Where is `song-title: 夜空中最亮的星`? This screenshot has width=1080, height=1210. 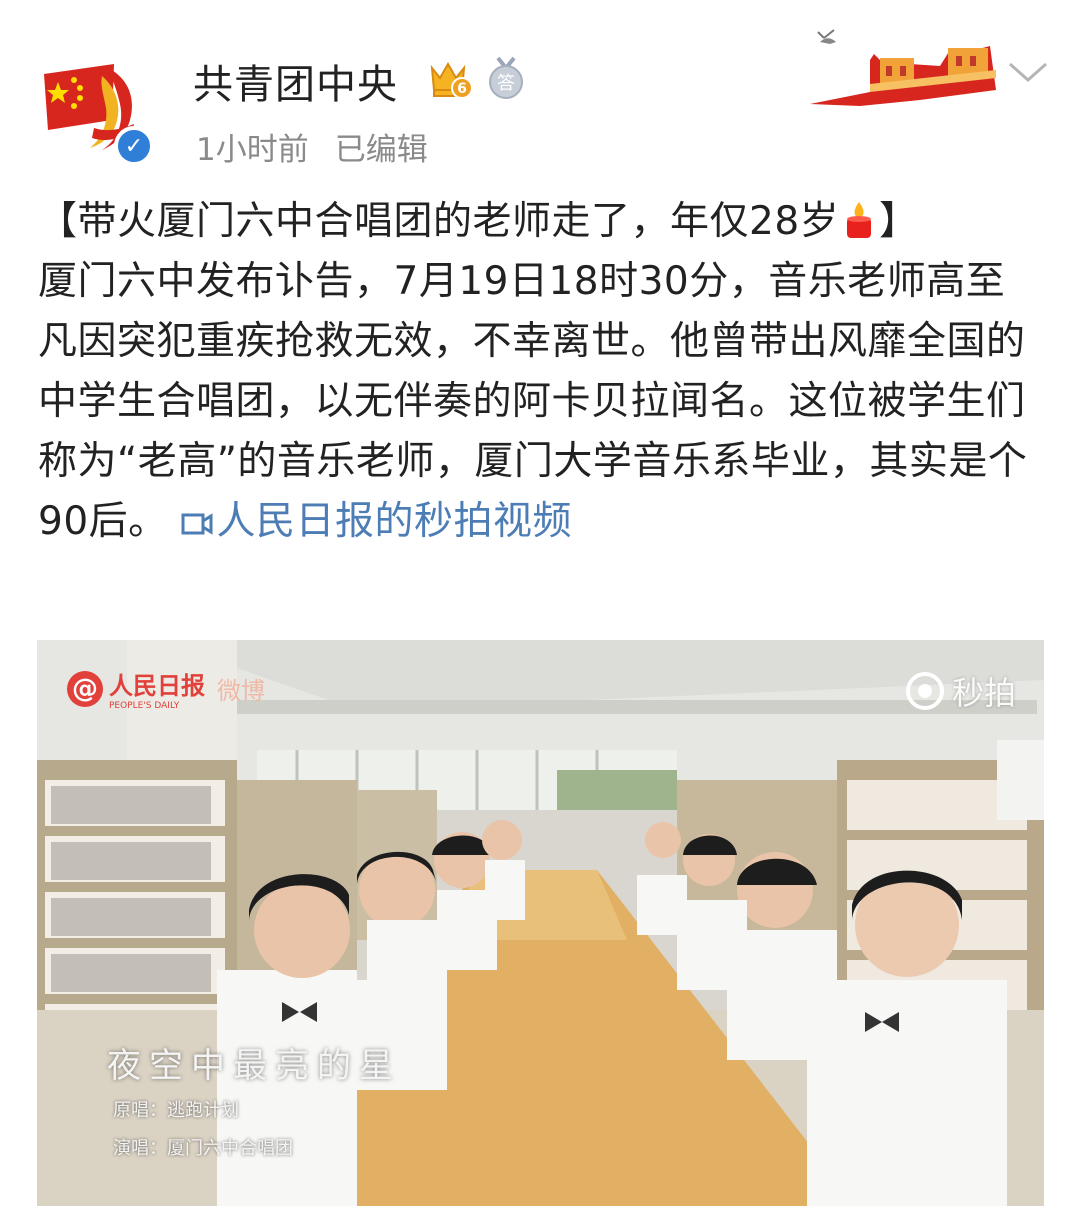
song-title: 夜空中最亮的星 is located at coordinates (254, 1066).